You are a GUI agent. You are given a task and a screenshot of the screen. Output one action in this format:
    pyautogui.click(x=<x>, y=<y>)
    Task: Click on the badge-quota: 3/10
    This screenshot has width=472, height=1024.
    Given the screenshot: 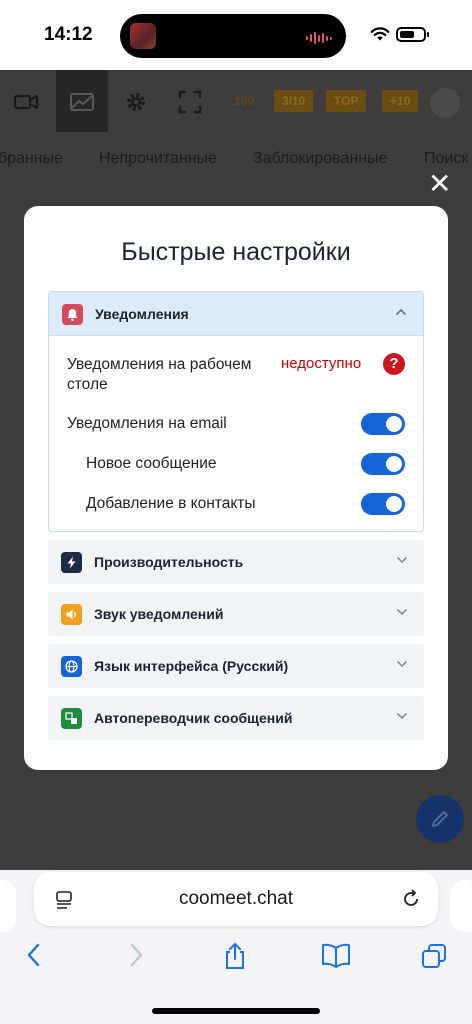 What is the action you would take?
    pyautogui.click(x=294, y=101)
    